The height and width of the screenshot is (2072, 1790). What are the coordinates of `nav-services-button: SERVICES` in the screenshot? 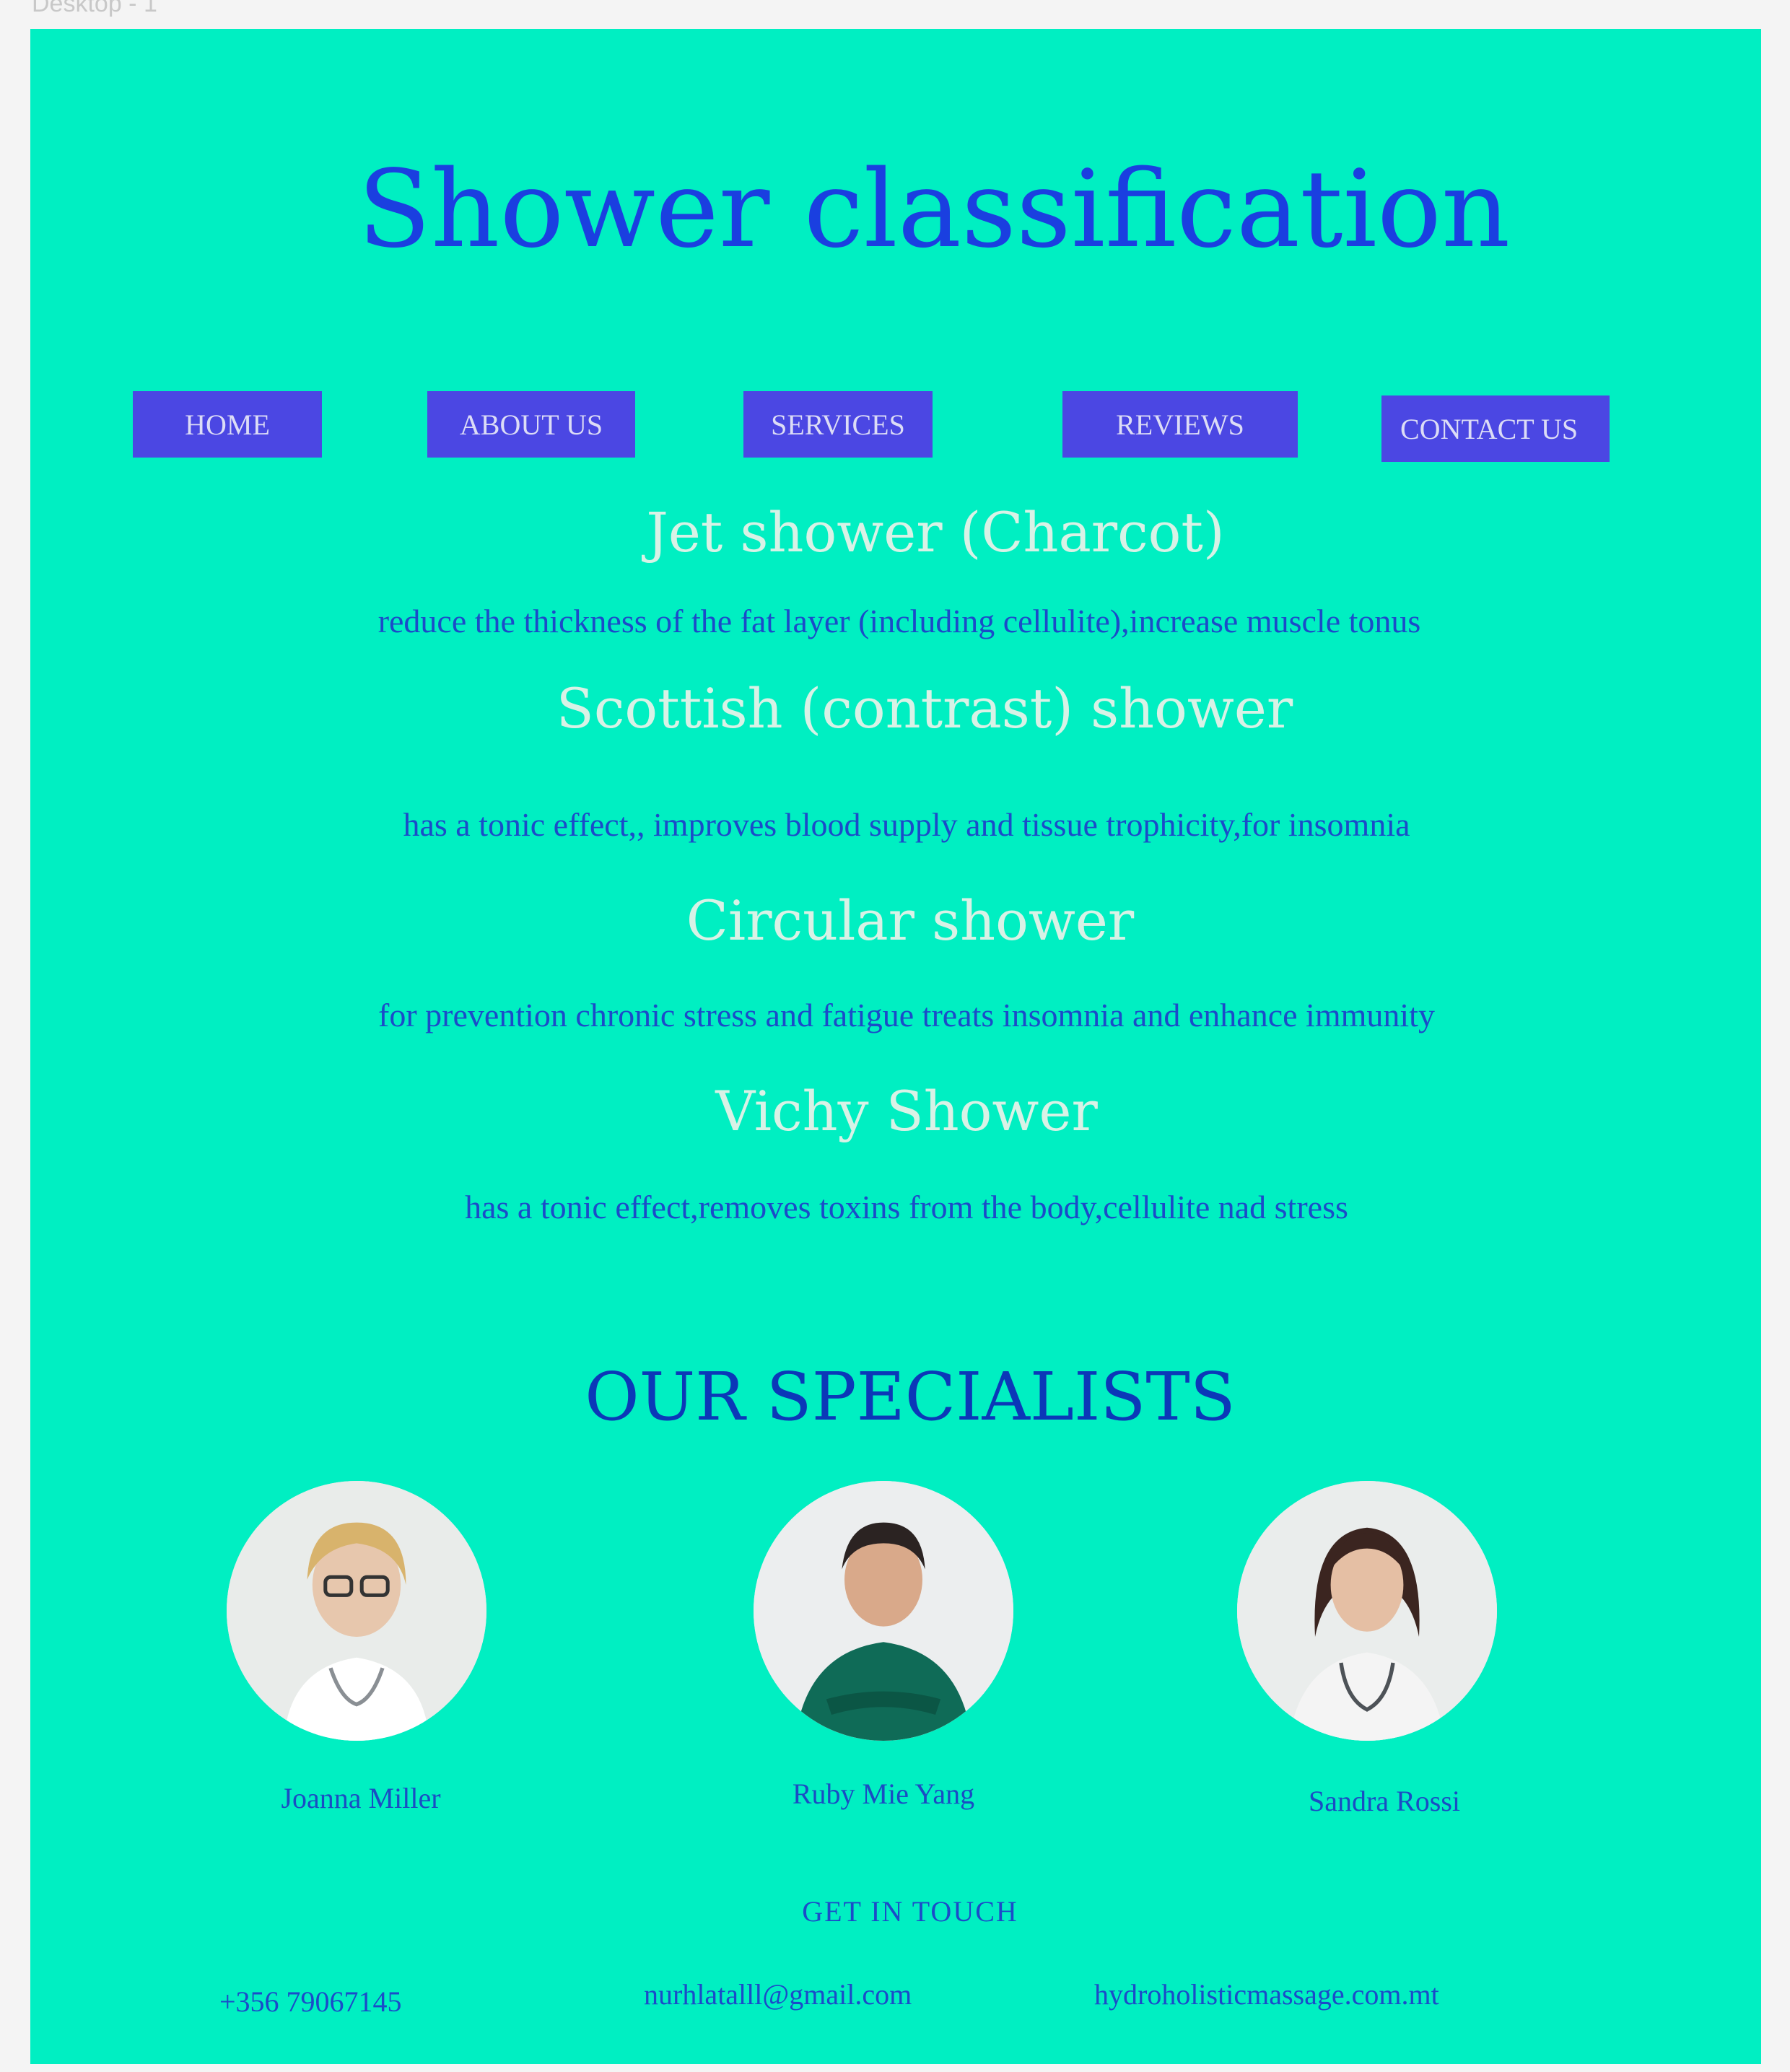 It's located at (838, 424).